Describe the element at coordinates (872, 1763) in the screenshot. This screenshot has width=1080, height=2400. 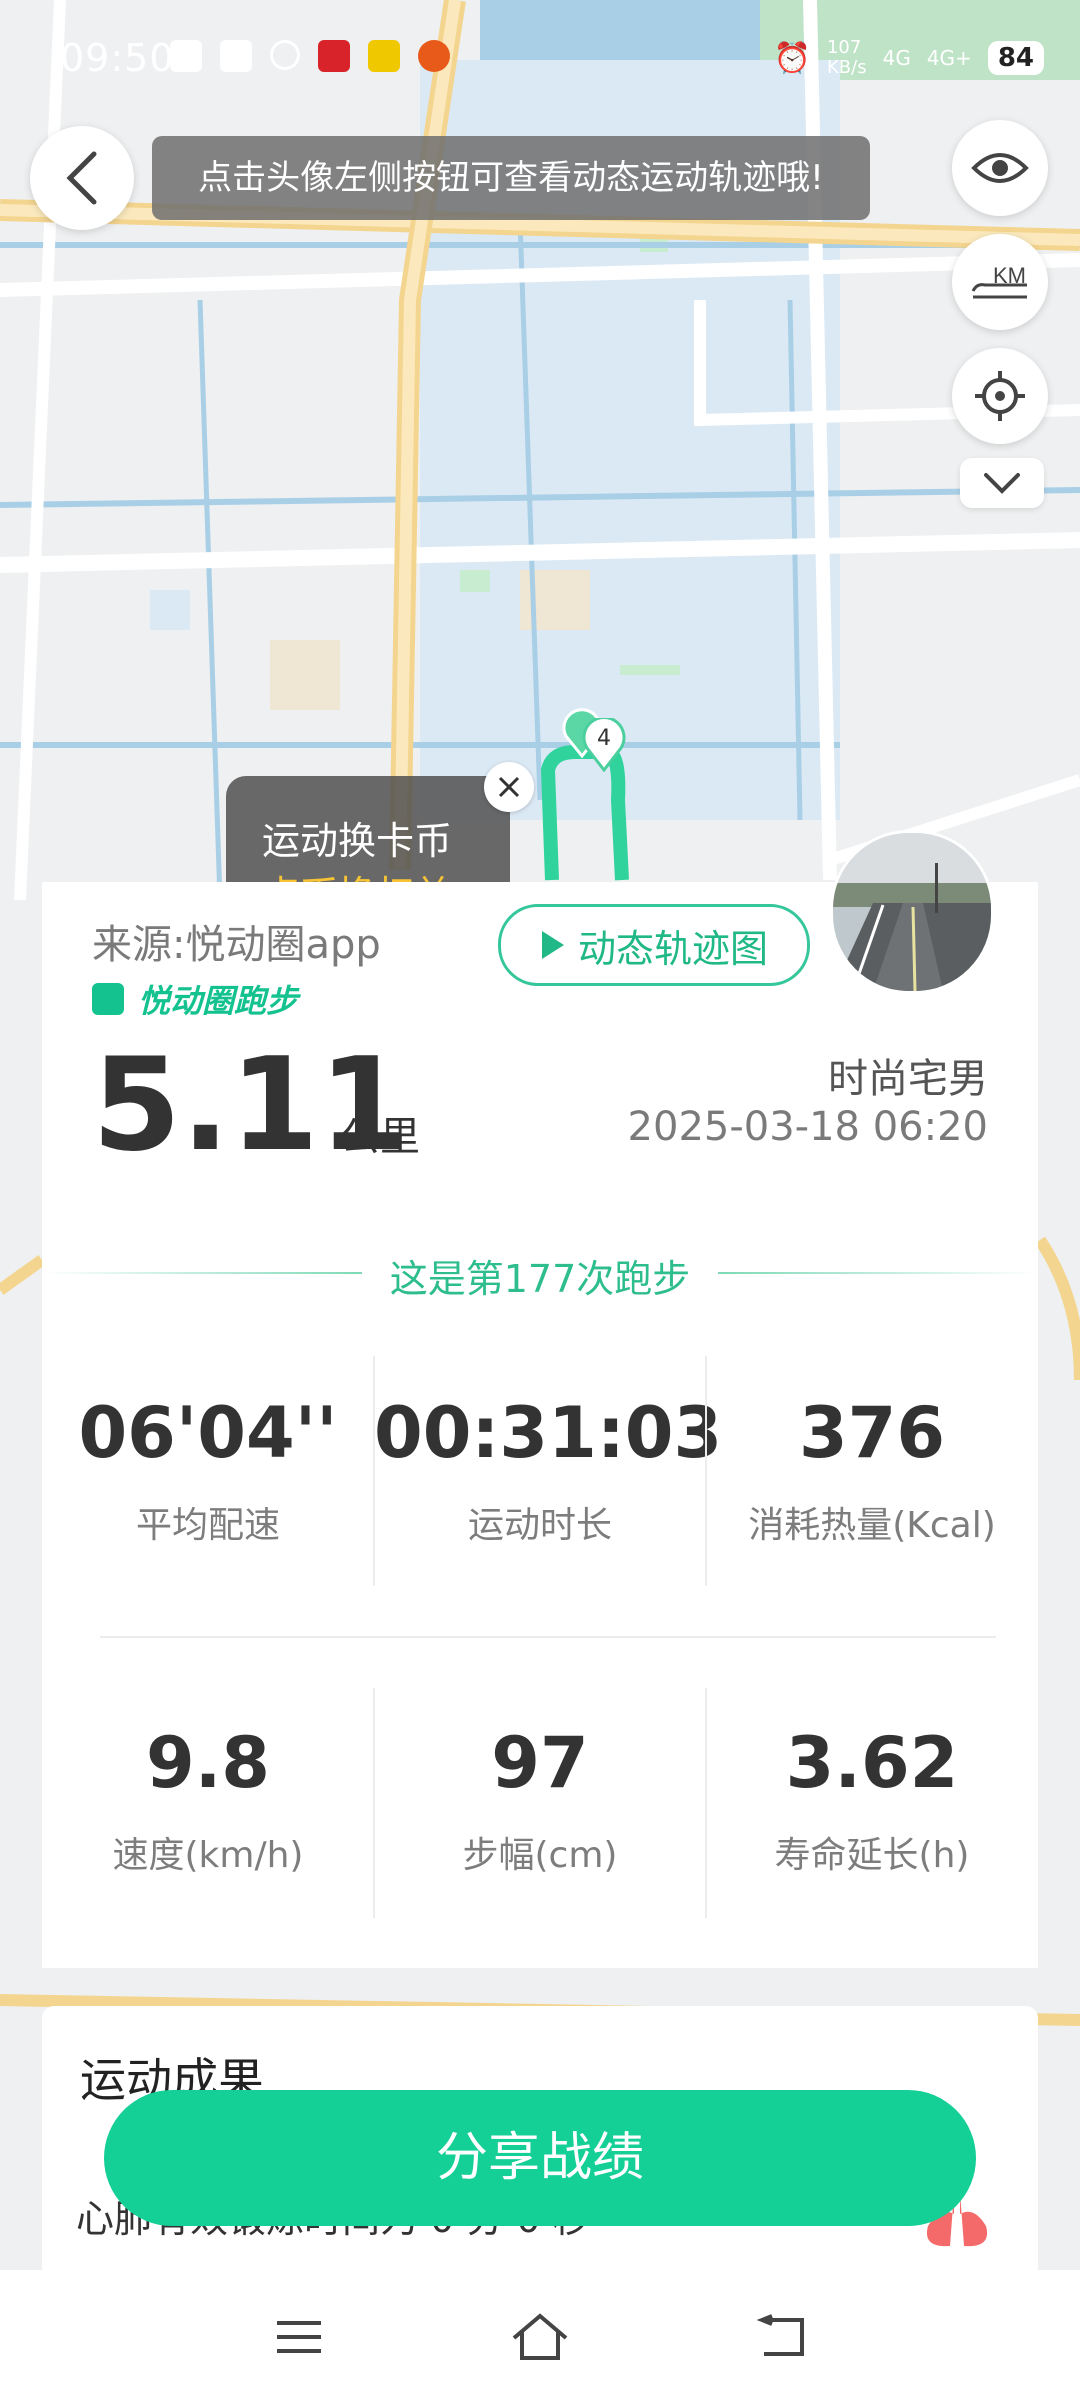
I see `stat-value: 3.62` at that location.